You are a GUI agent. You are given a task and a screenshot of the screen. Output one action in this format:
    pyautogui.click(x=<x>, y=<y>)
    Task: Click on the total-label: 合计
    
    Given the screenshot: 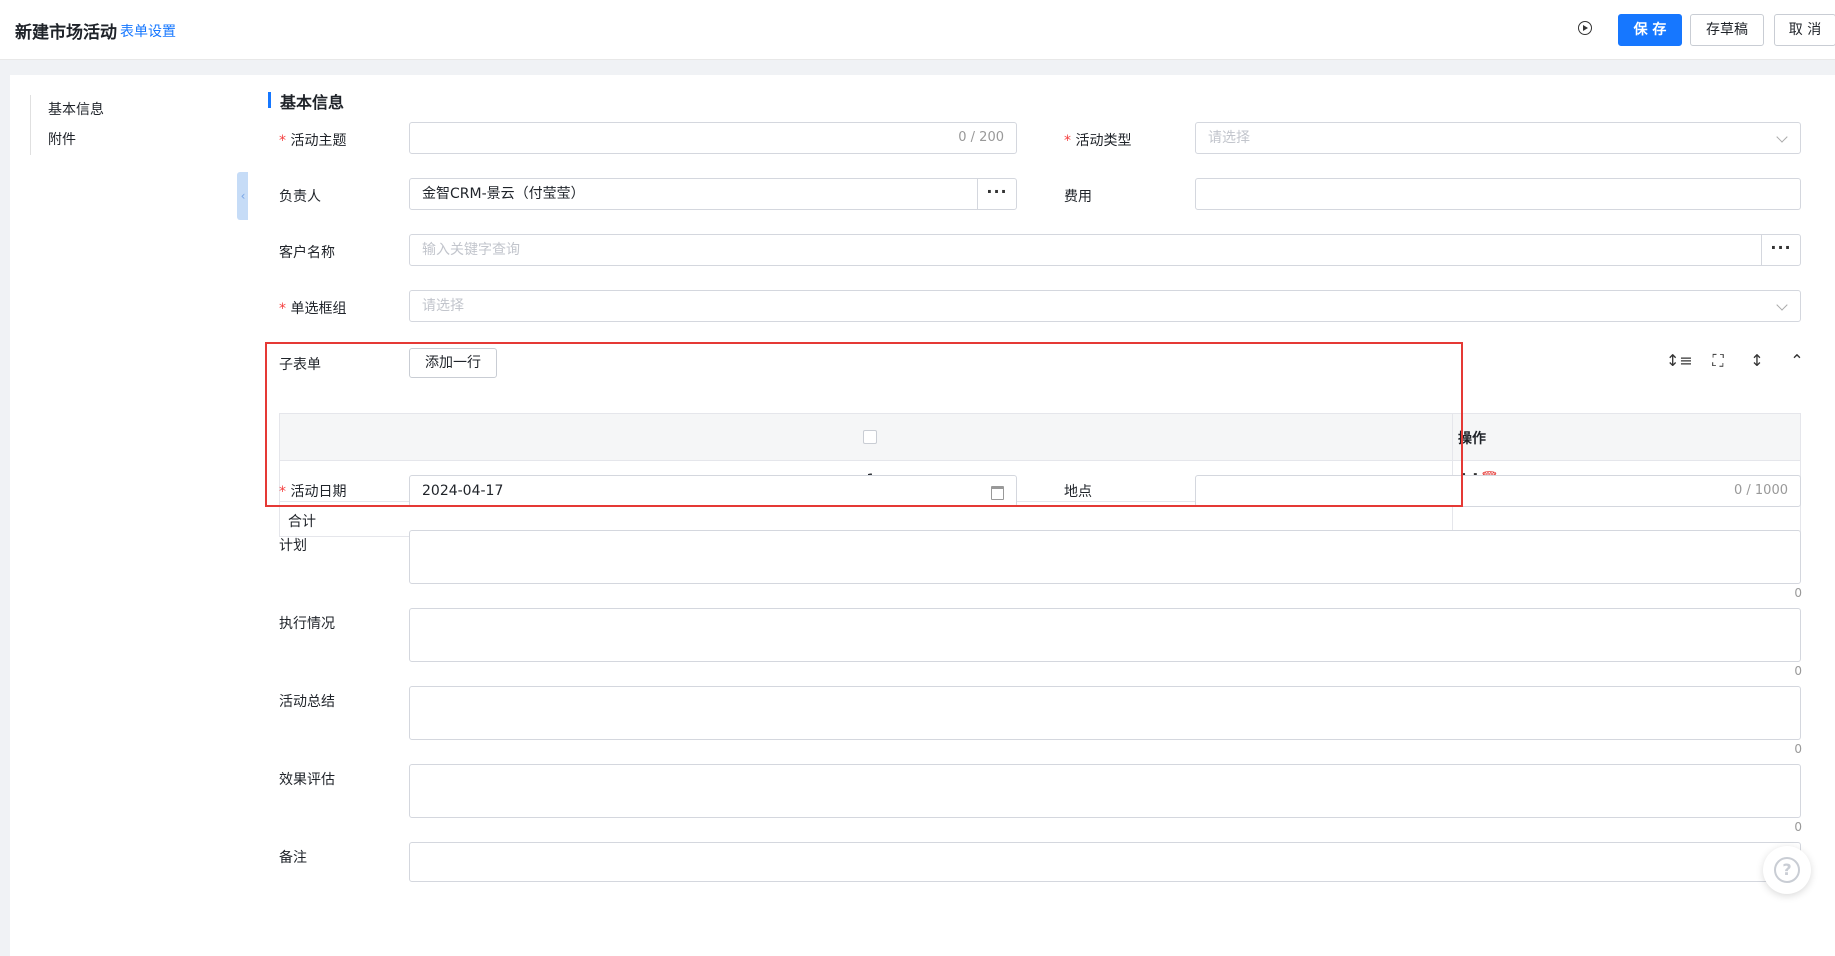 What is the action you would take?
    pyautogui.click(x=302, y=522)
    